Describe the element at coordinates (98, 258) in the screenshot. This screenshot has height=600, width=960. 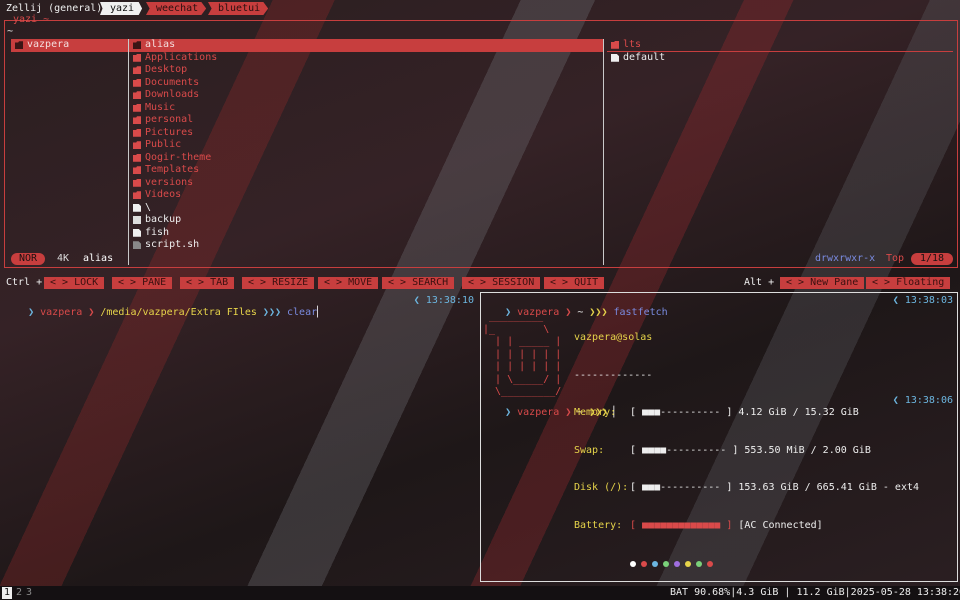
I see `file-name: alias` at that location.